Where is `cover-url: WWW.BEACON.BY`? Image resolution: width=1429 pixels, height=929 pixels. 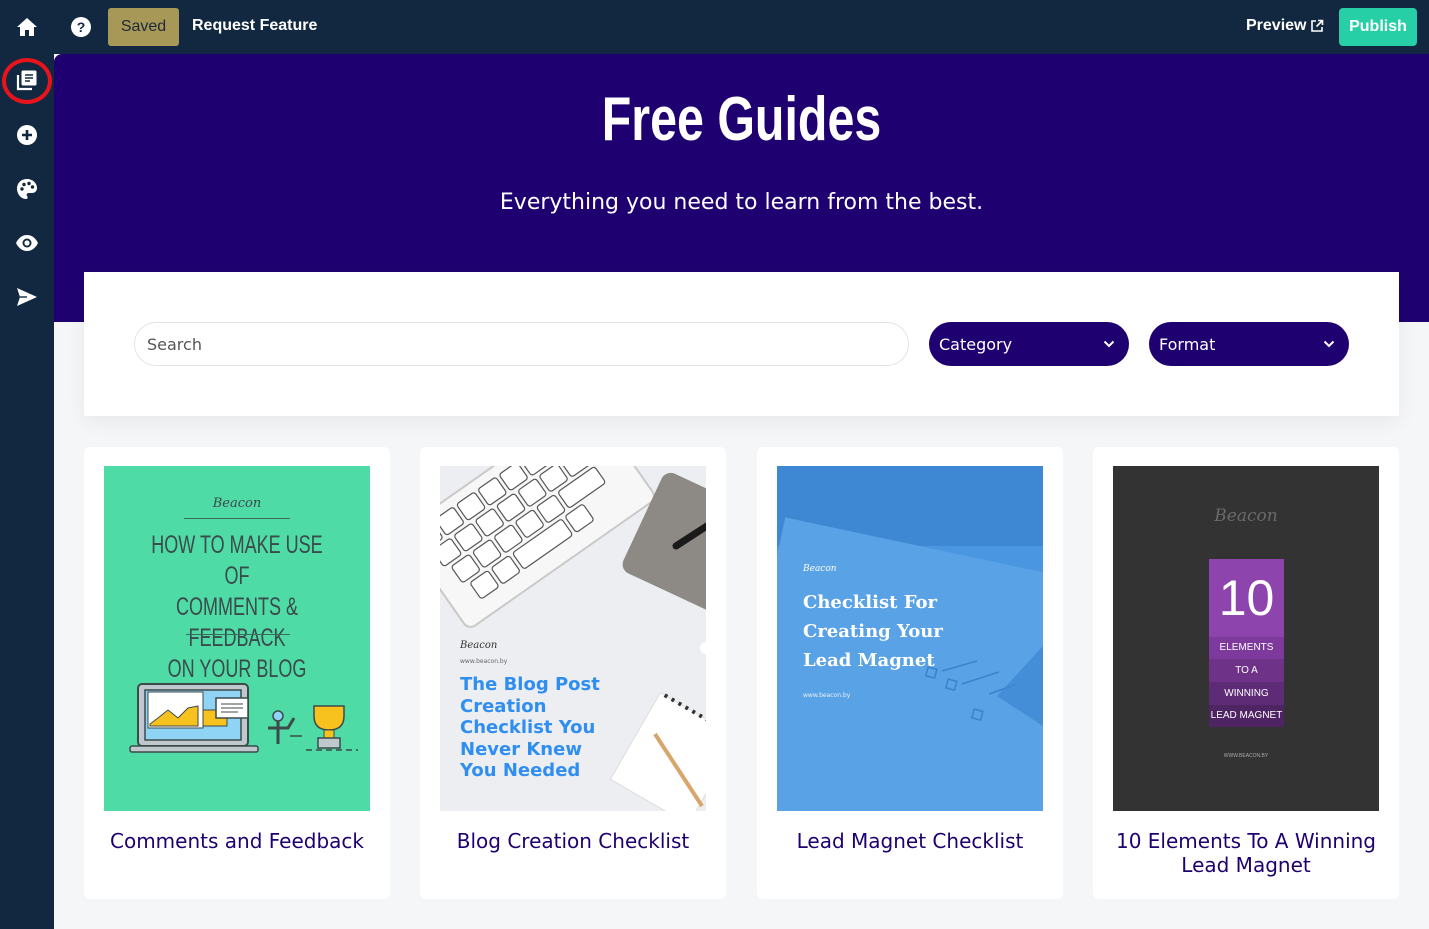 cover-url: WWW.BEACON.BY is located at coordinates (1246, 756).